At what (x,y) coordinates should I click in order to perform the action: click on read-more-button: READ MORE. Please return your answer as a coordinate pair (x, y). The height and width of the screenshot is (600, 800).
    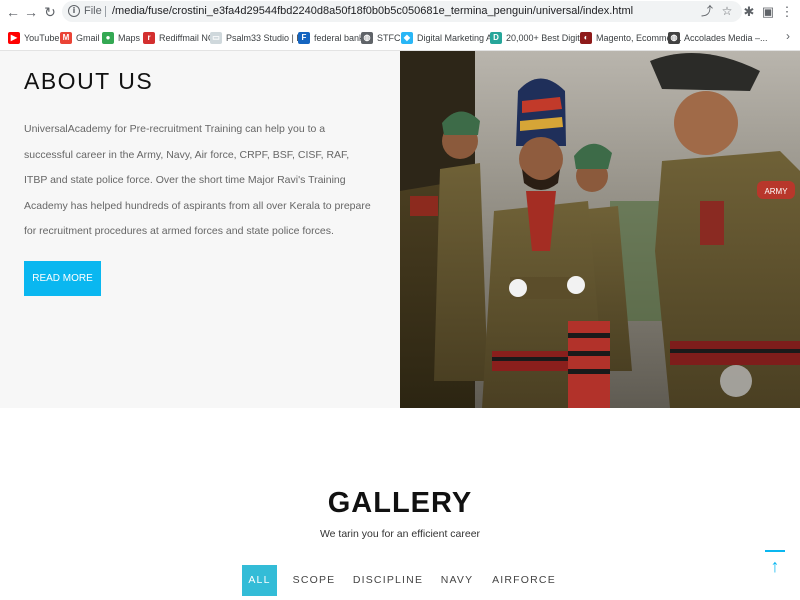
    Looking at the image, I should click on (62, 278).